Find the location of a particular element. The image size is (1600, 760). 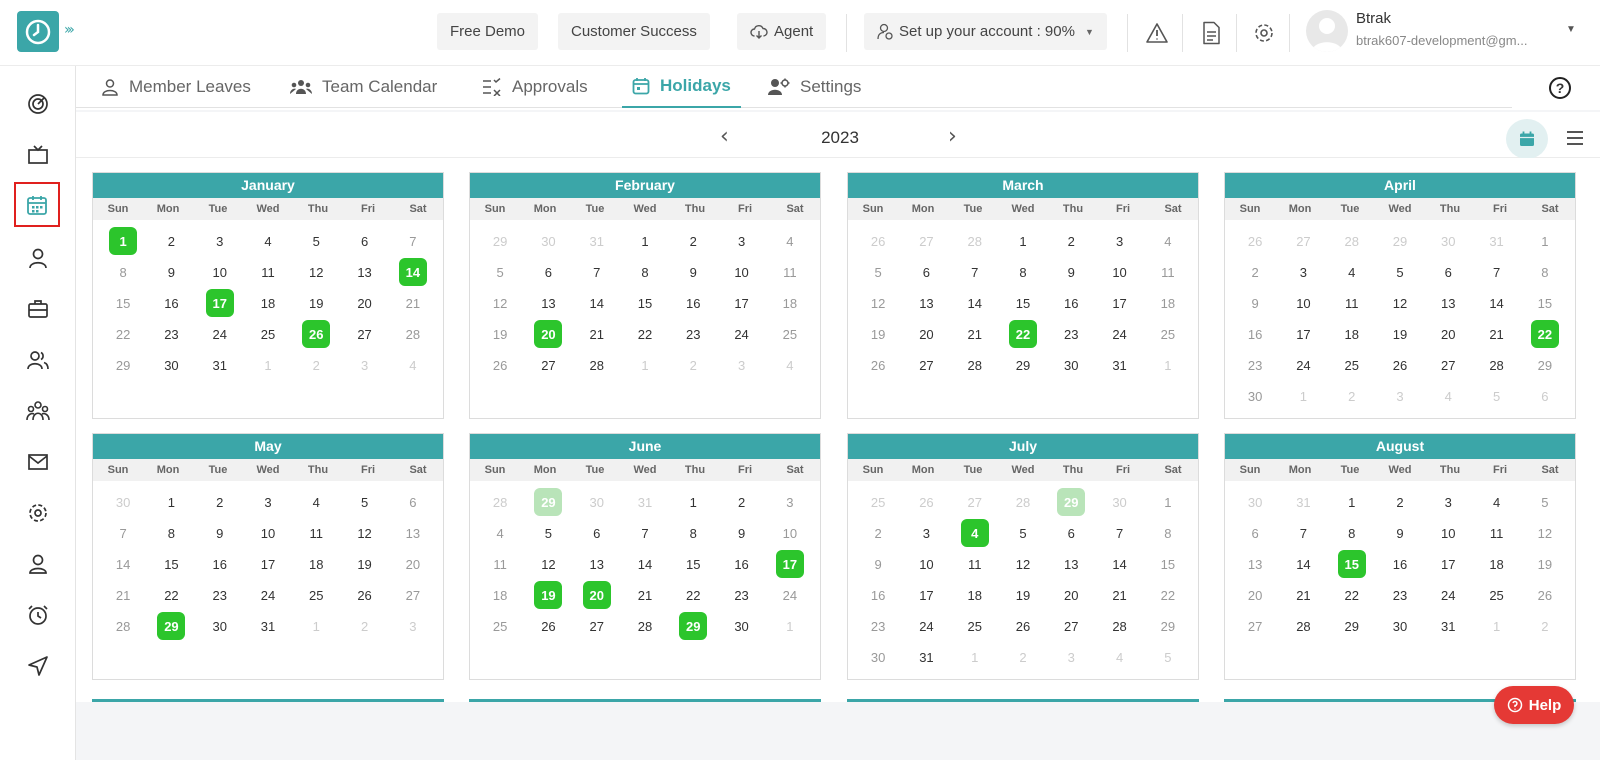

holiday-day-cell: 26 is located at coordinates (316, 334).